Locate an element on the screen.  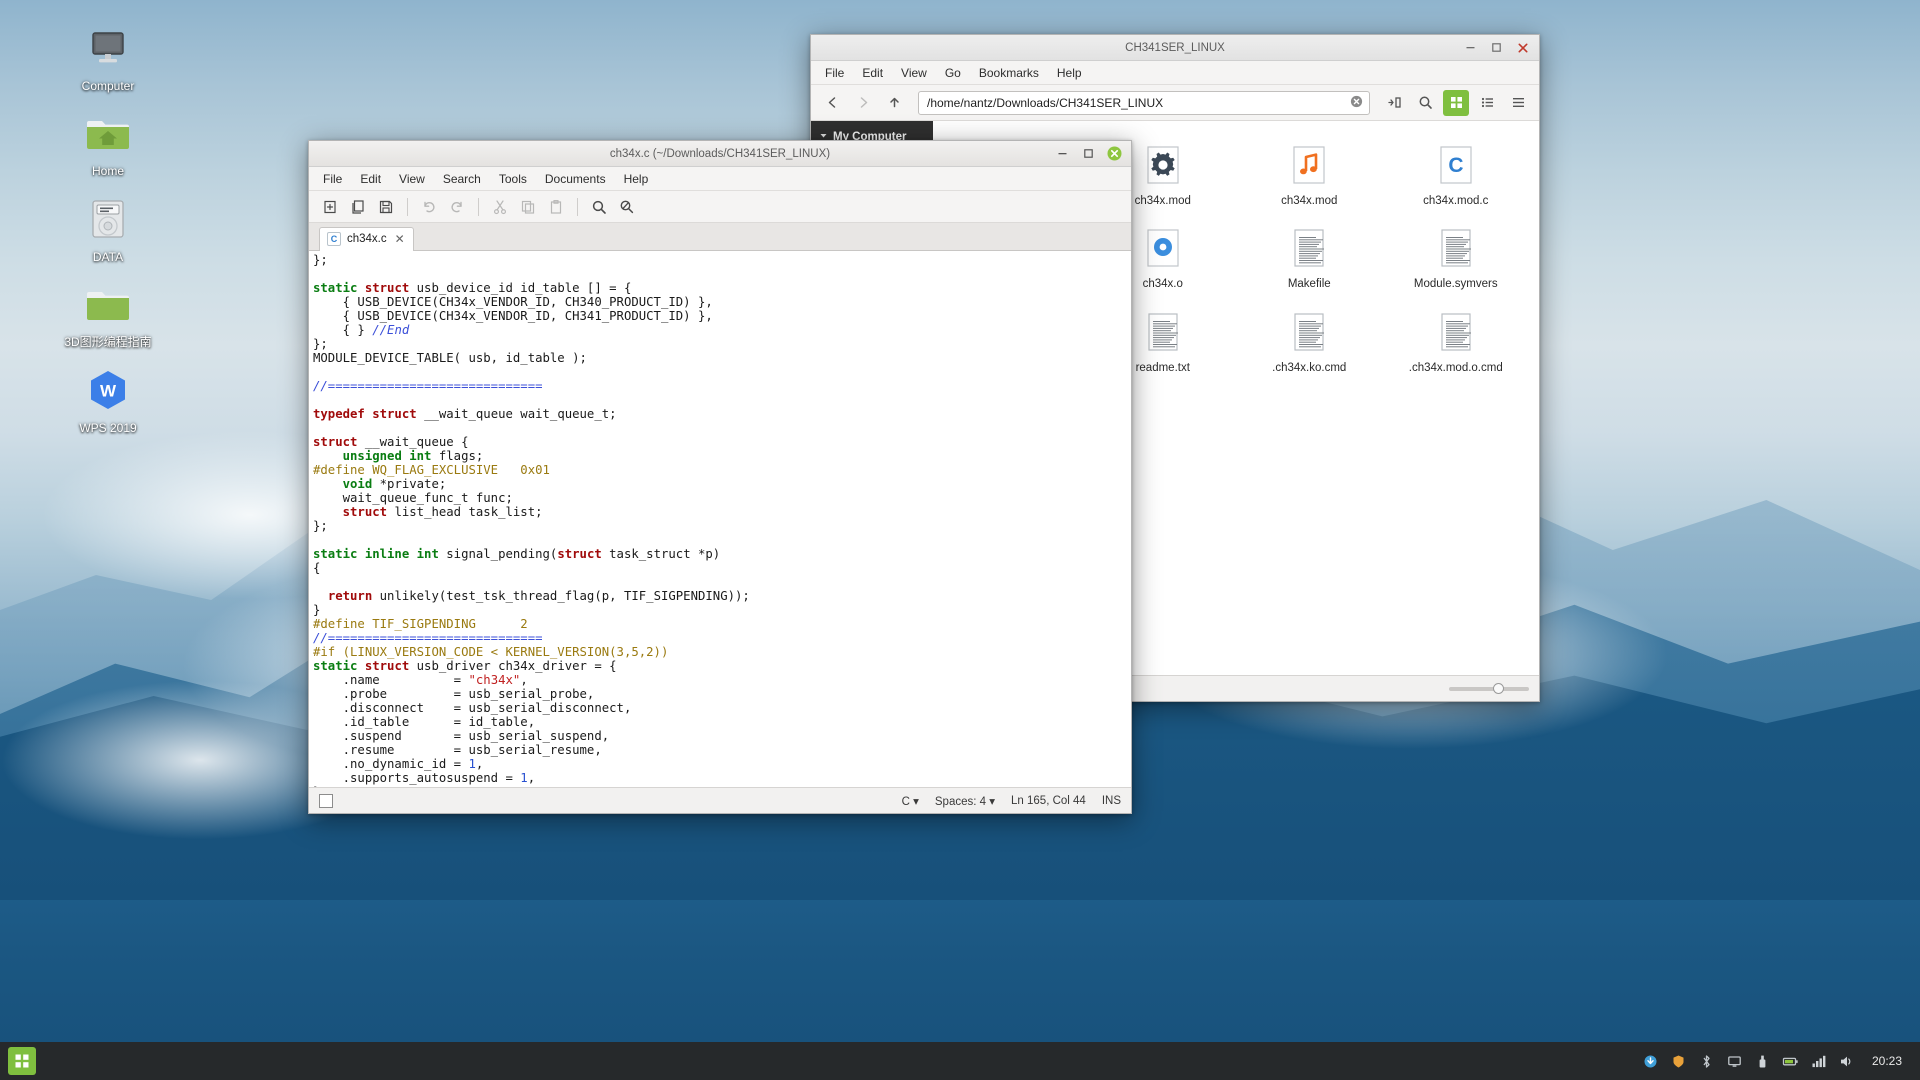
file-item: ch34x.mod is located at coordinates (1309, 174).